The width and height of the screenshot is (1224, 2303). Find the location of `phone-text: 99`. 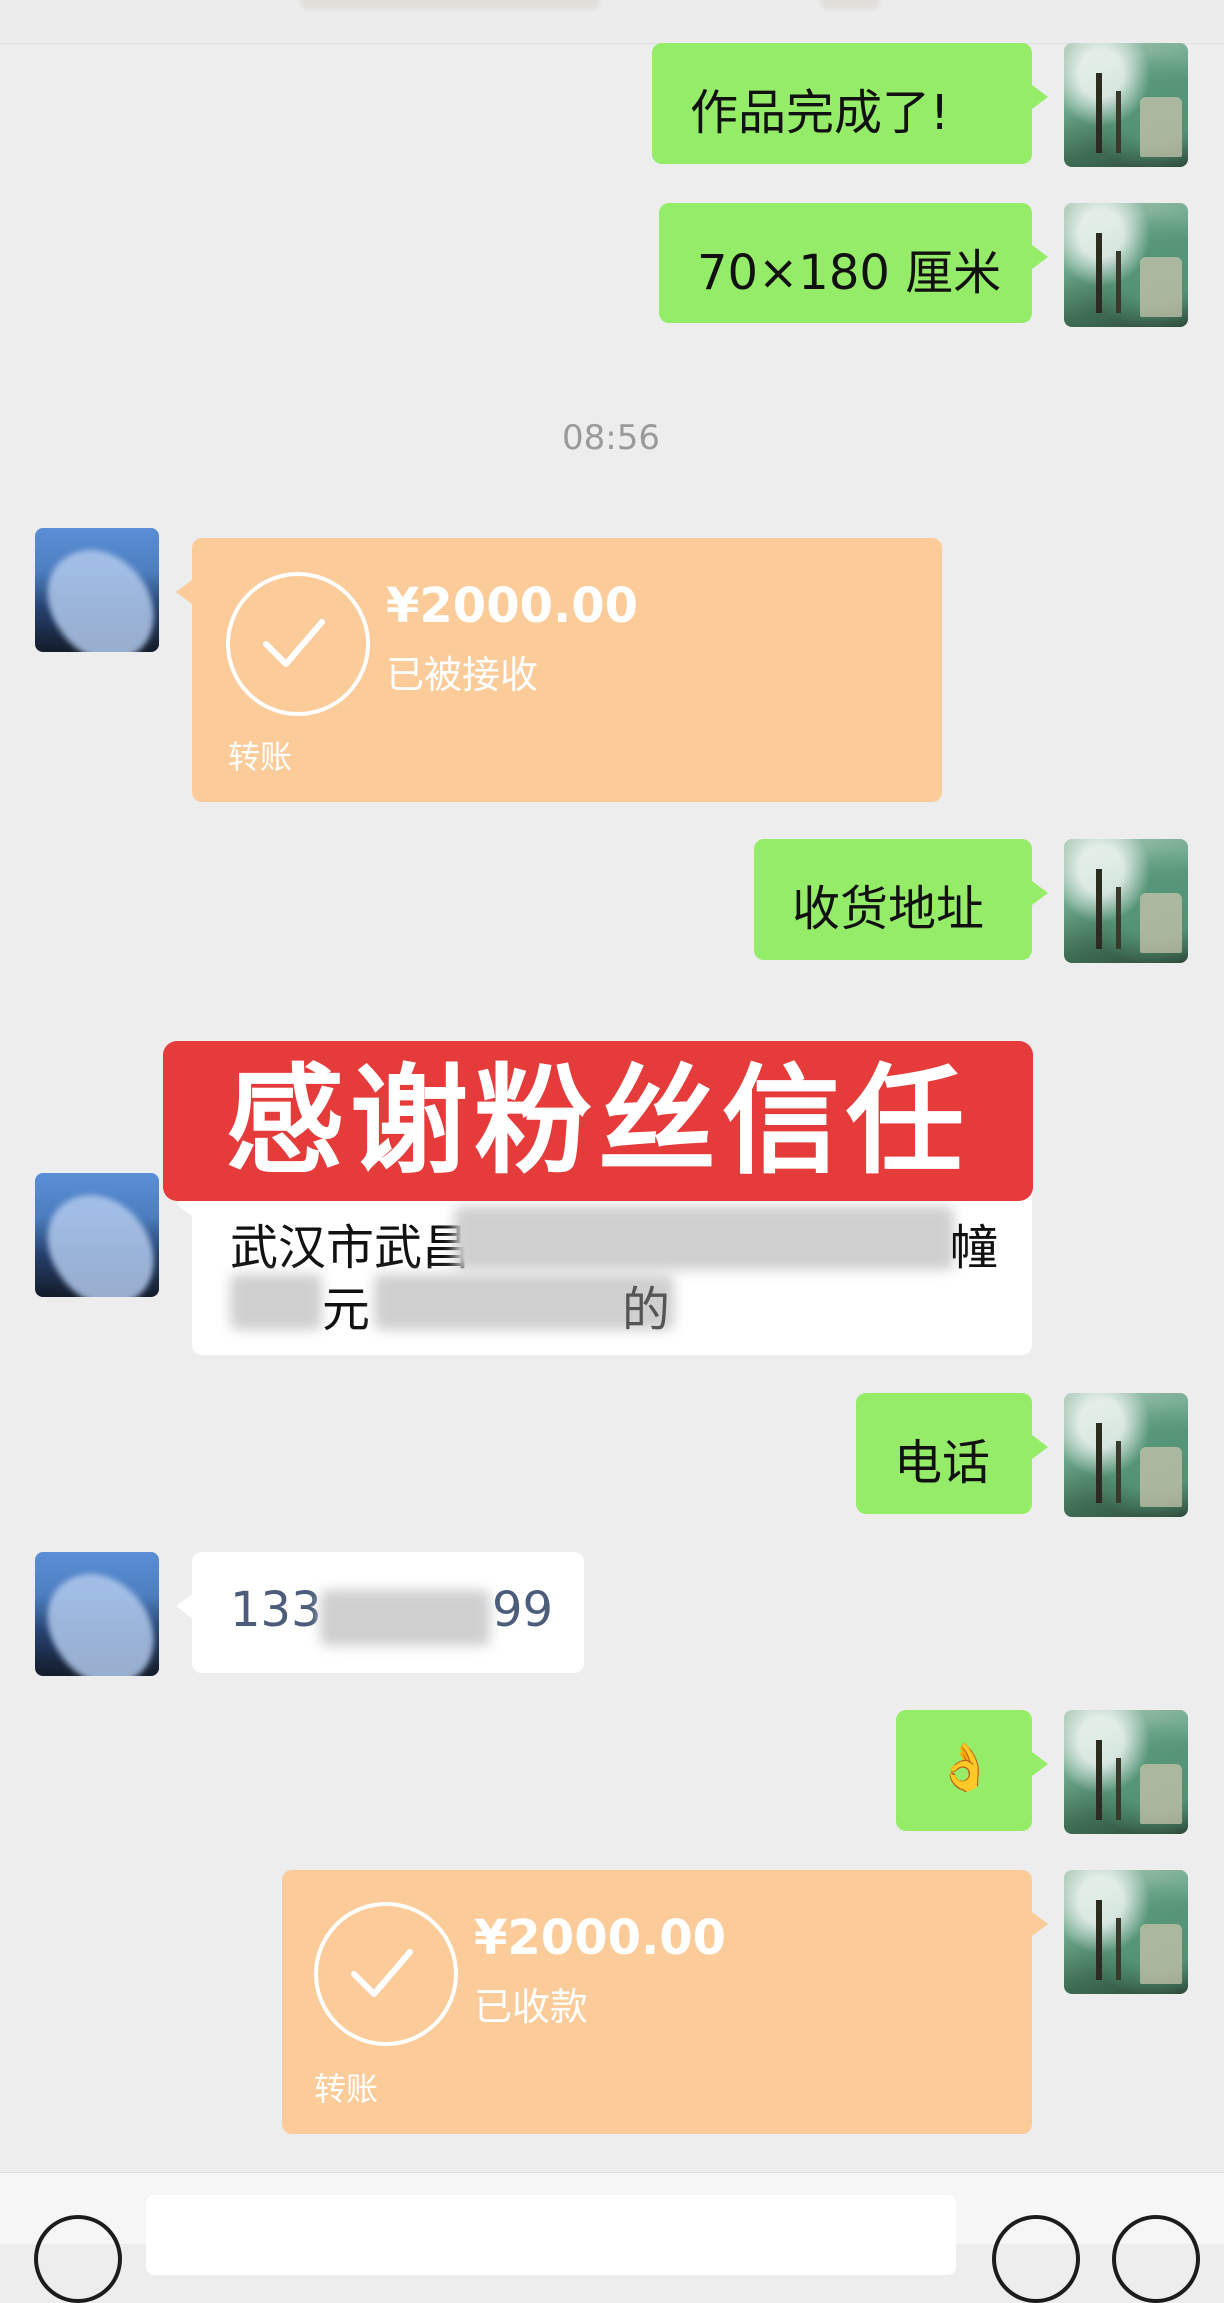

phone-text: 99 is located at coordinates (523, 1610).